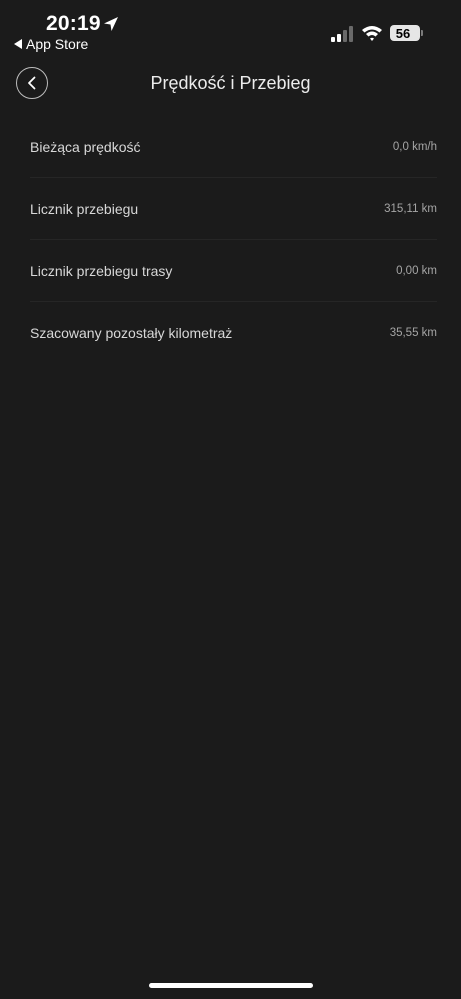  I want to click on back-to-app-store: App Store, so click(51, 44).